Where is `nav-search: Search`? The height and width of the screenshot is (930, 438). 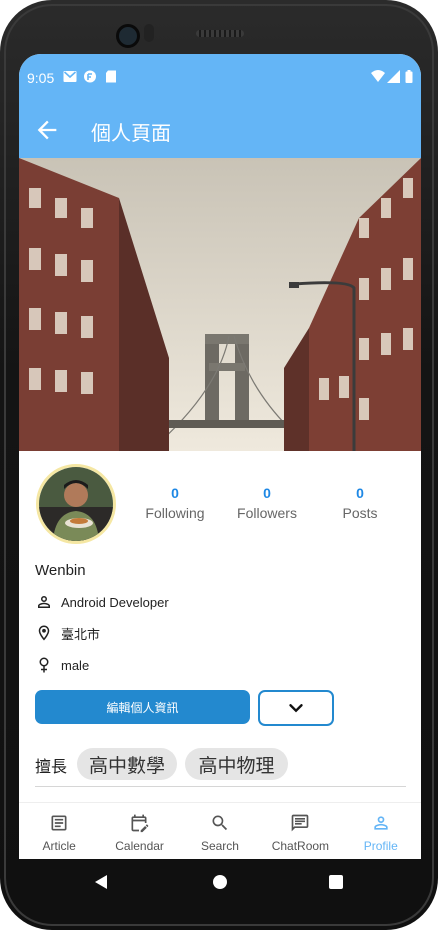
nav-search: Search is located at coordinates (220, 831).